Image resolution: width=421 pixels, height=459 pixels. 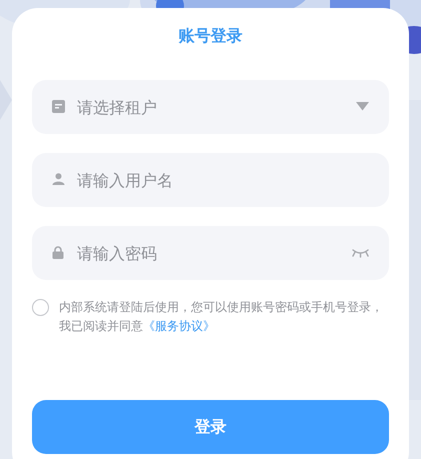 I want to click on input-field: 请输入用户名, so click(x=210, y=180).